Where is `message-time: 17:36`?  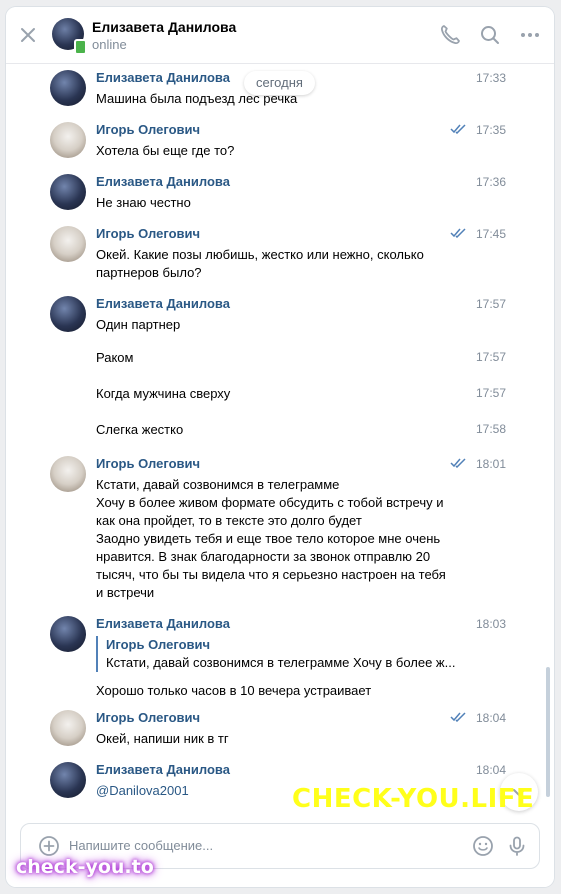
message-time: 17:36 is located at coordinates (490, 182).